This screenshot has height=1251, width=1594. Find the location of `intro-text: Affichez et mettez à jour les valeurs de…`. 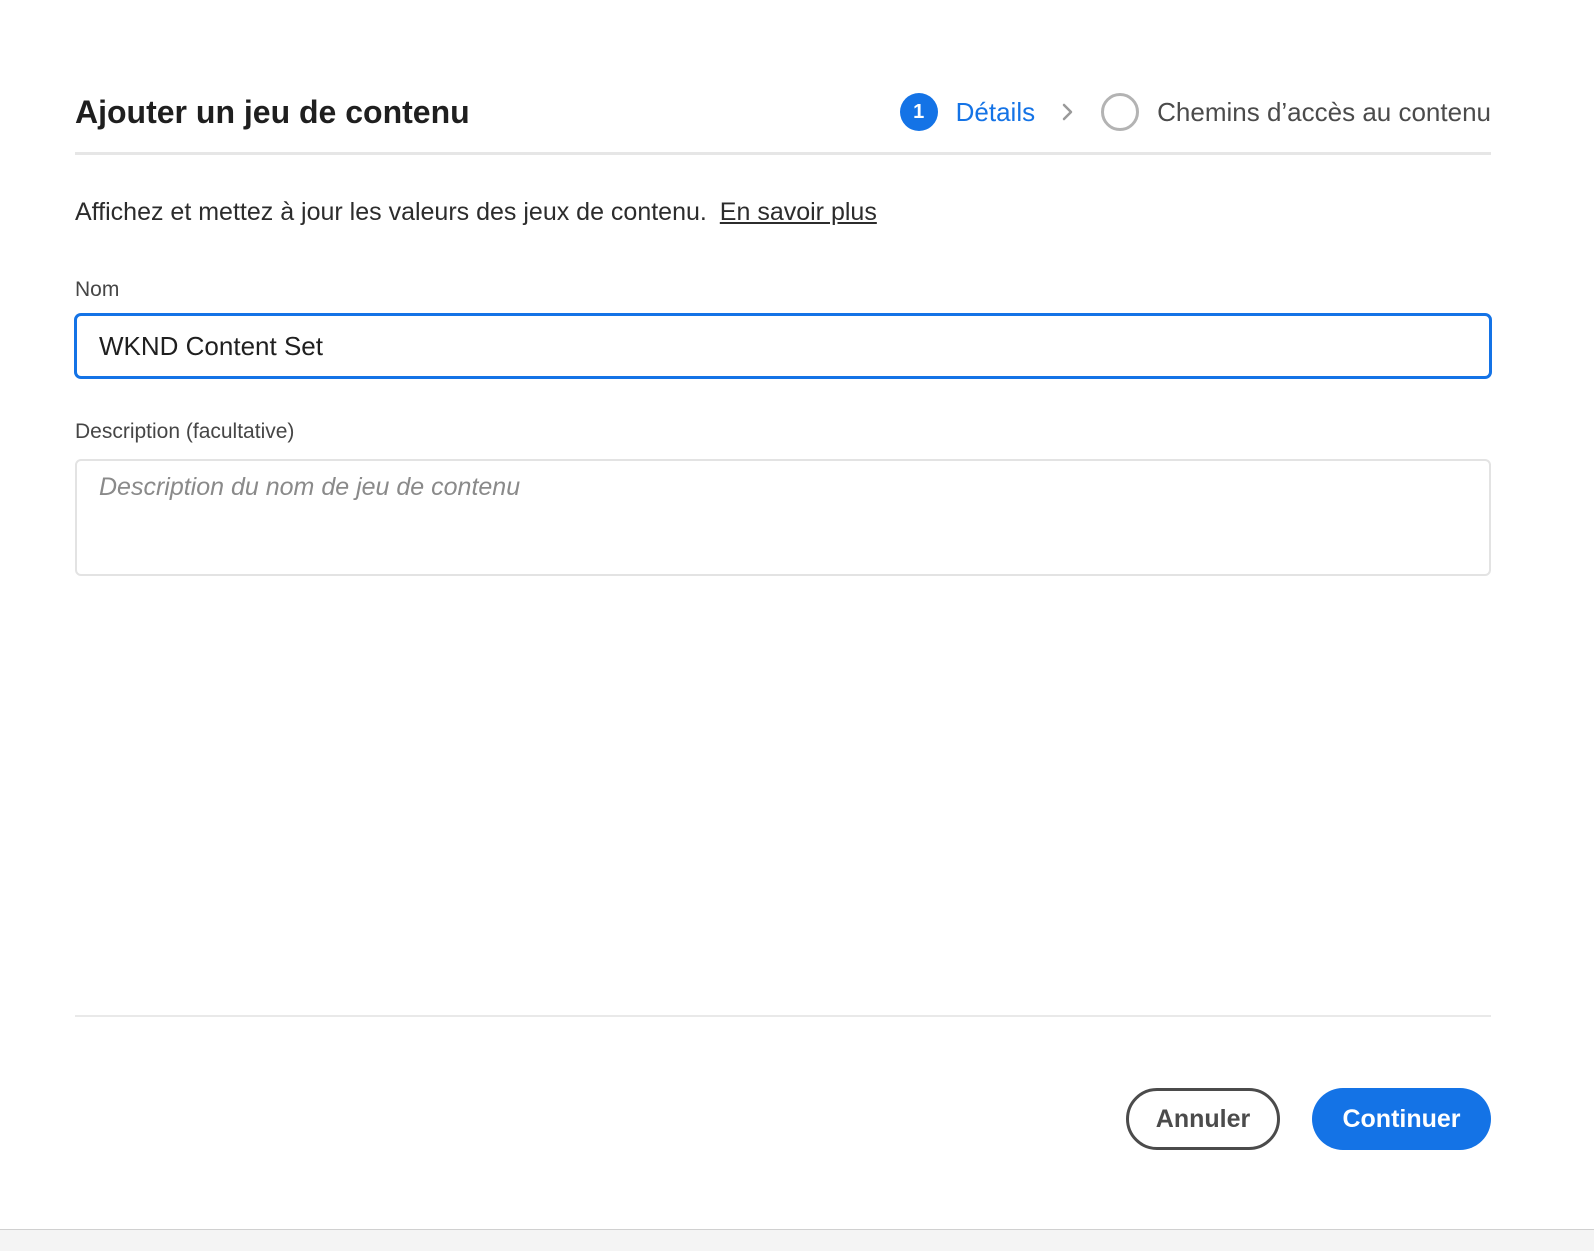

intro-text: Affichez et mettez à jour les valeurs de… is located at coordinates (476, 212).